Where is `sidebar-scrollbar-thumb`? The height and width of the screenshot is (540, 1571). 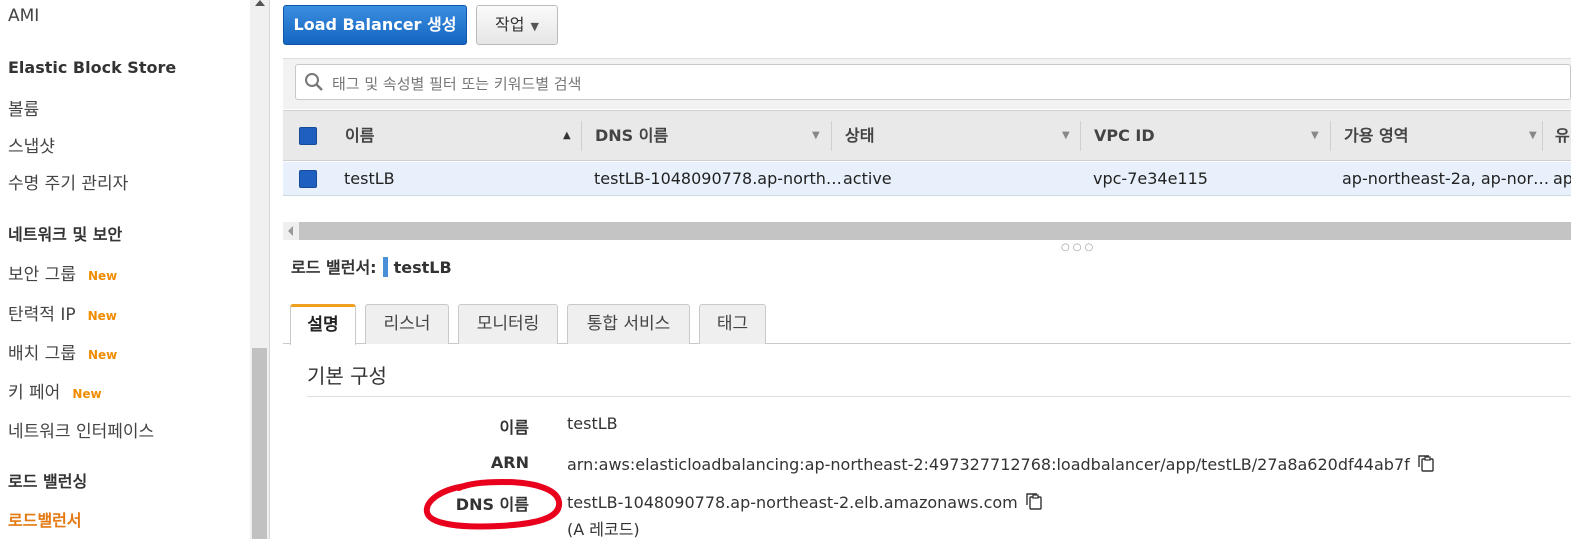
sidebar-scrollbar-thumb is located at coordinates (259, 443).